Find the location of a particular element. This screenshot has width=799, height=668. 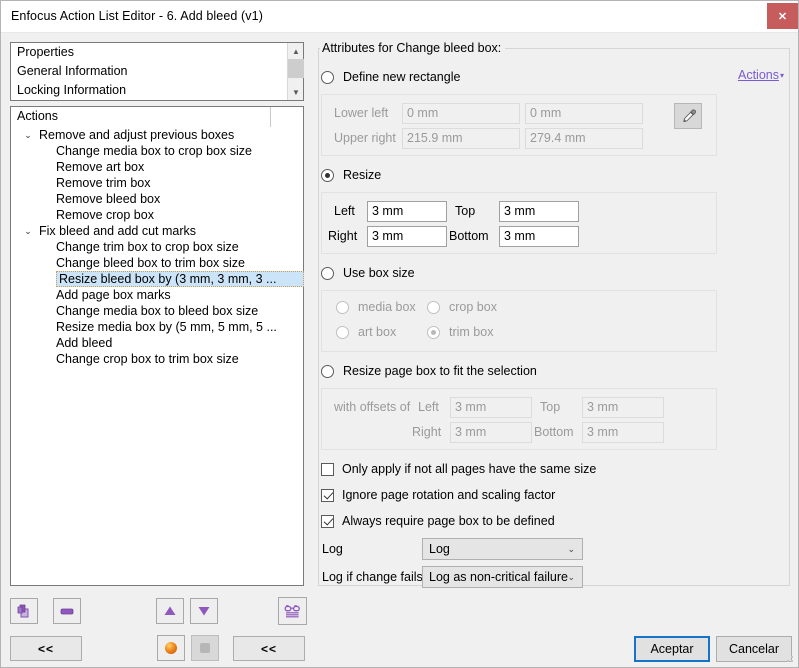

remove-action-button is located at coordinates (67, 611).